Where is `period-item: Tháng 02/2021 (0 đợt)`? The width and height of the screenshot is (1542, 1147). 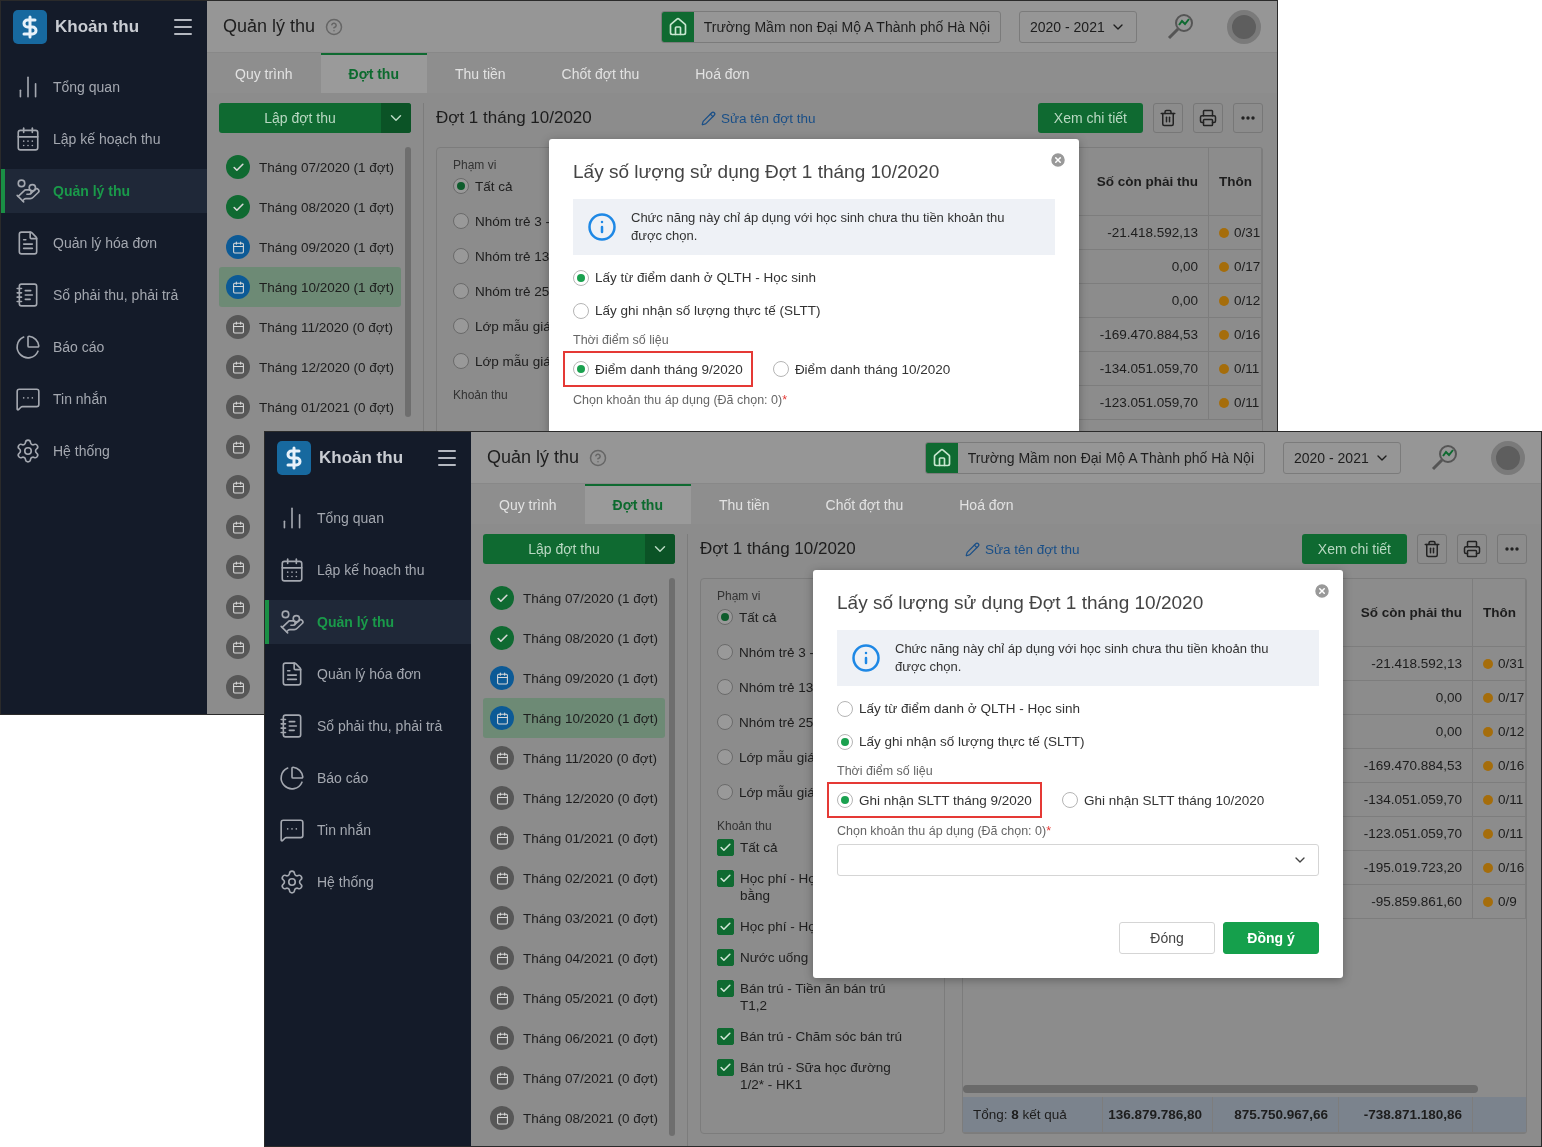
period-item: Tháng 02/2021 (0 đợt) is located at coordinates (574, 878).